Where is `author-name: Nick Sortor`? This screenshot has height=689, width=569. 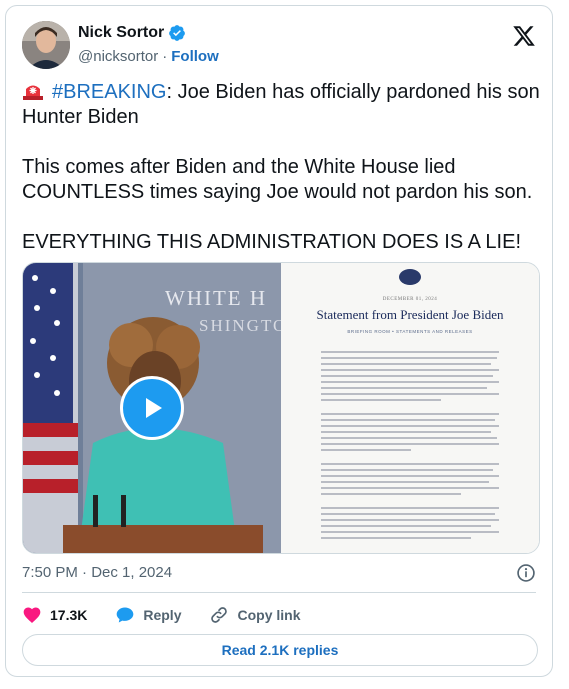
author-name: Nick Sortor is located at coordinates (121, 33).